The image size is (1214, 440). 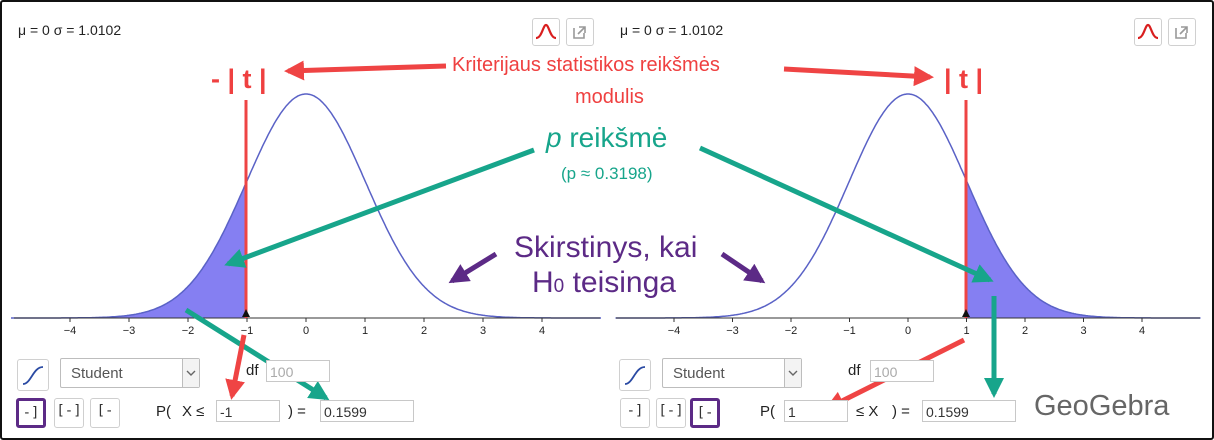 What do you see at coordinates (609, 97) in the screenshot?
I see `criterion-caption-line2: modulis` at bounding box center [609, 97].